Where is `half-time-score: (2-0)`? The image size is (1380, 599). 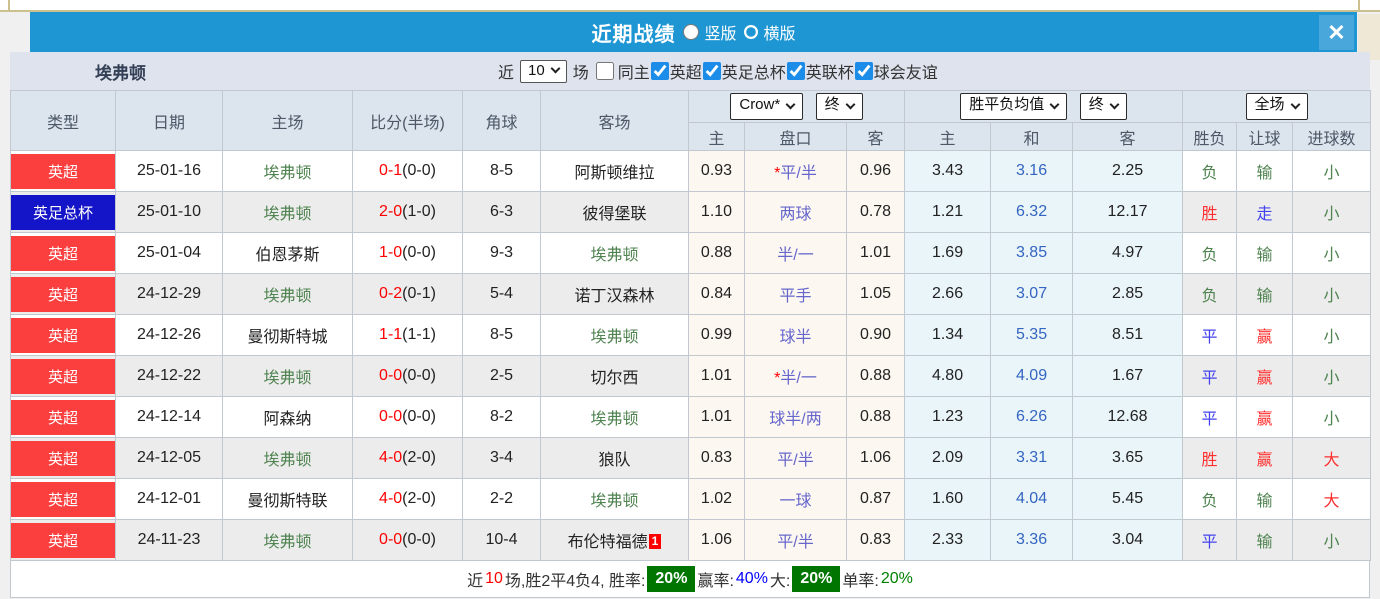
half-time-score: (2-0) is located at coordinates (419, 498).